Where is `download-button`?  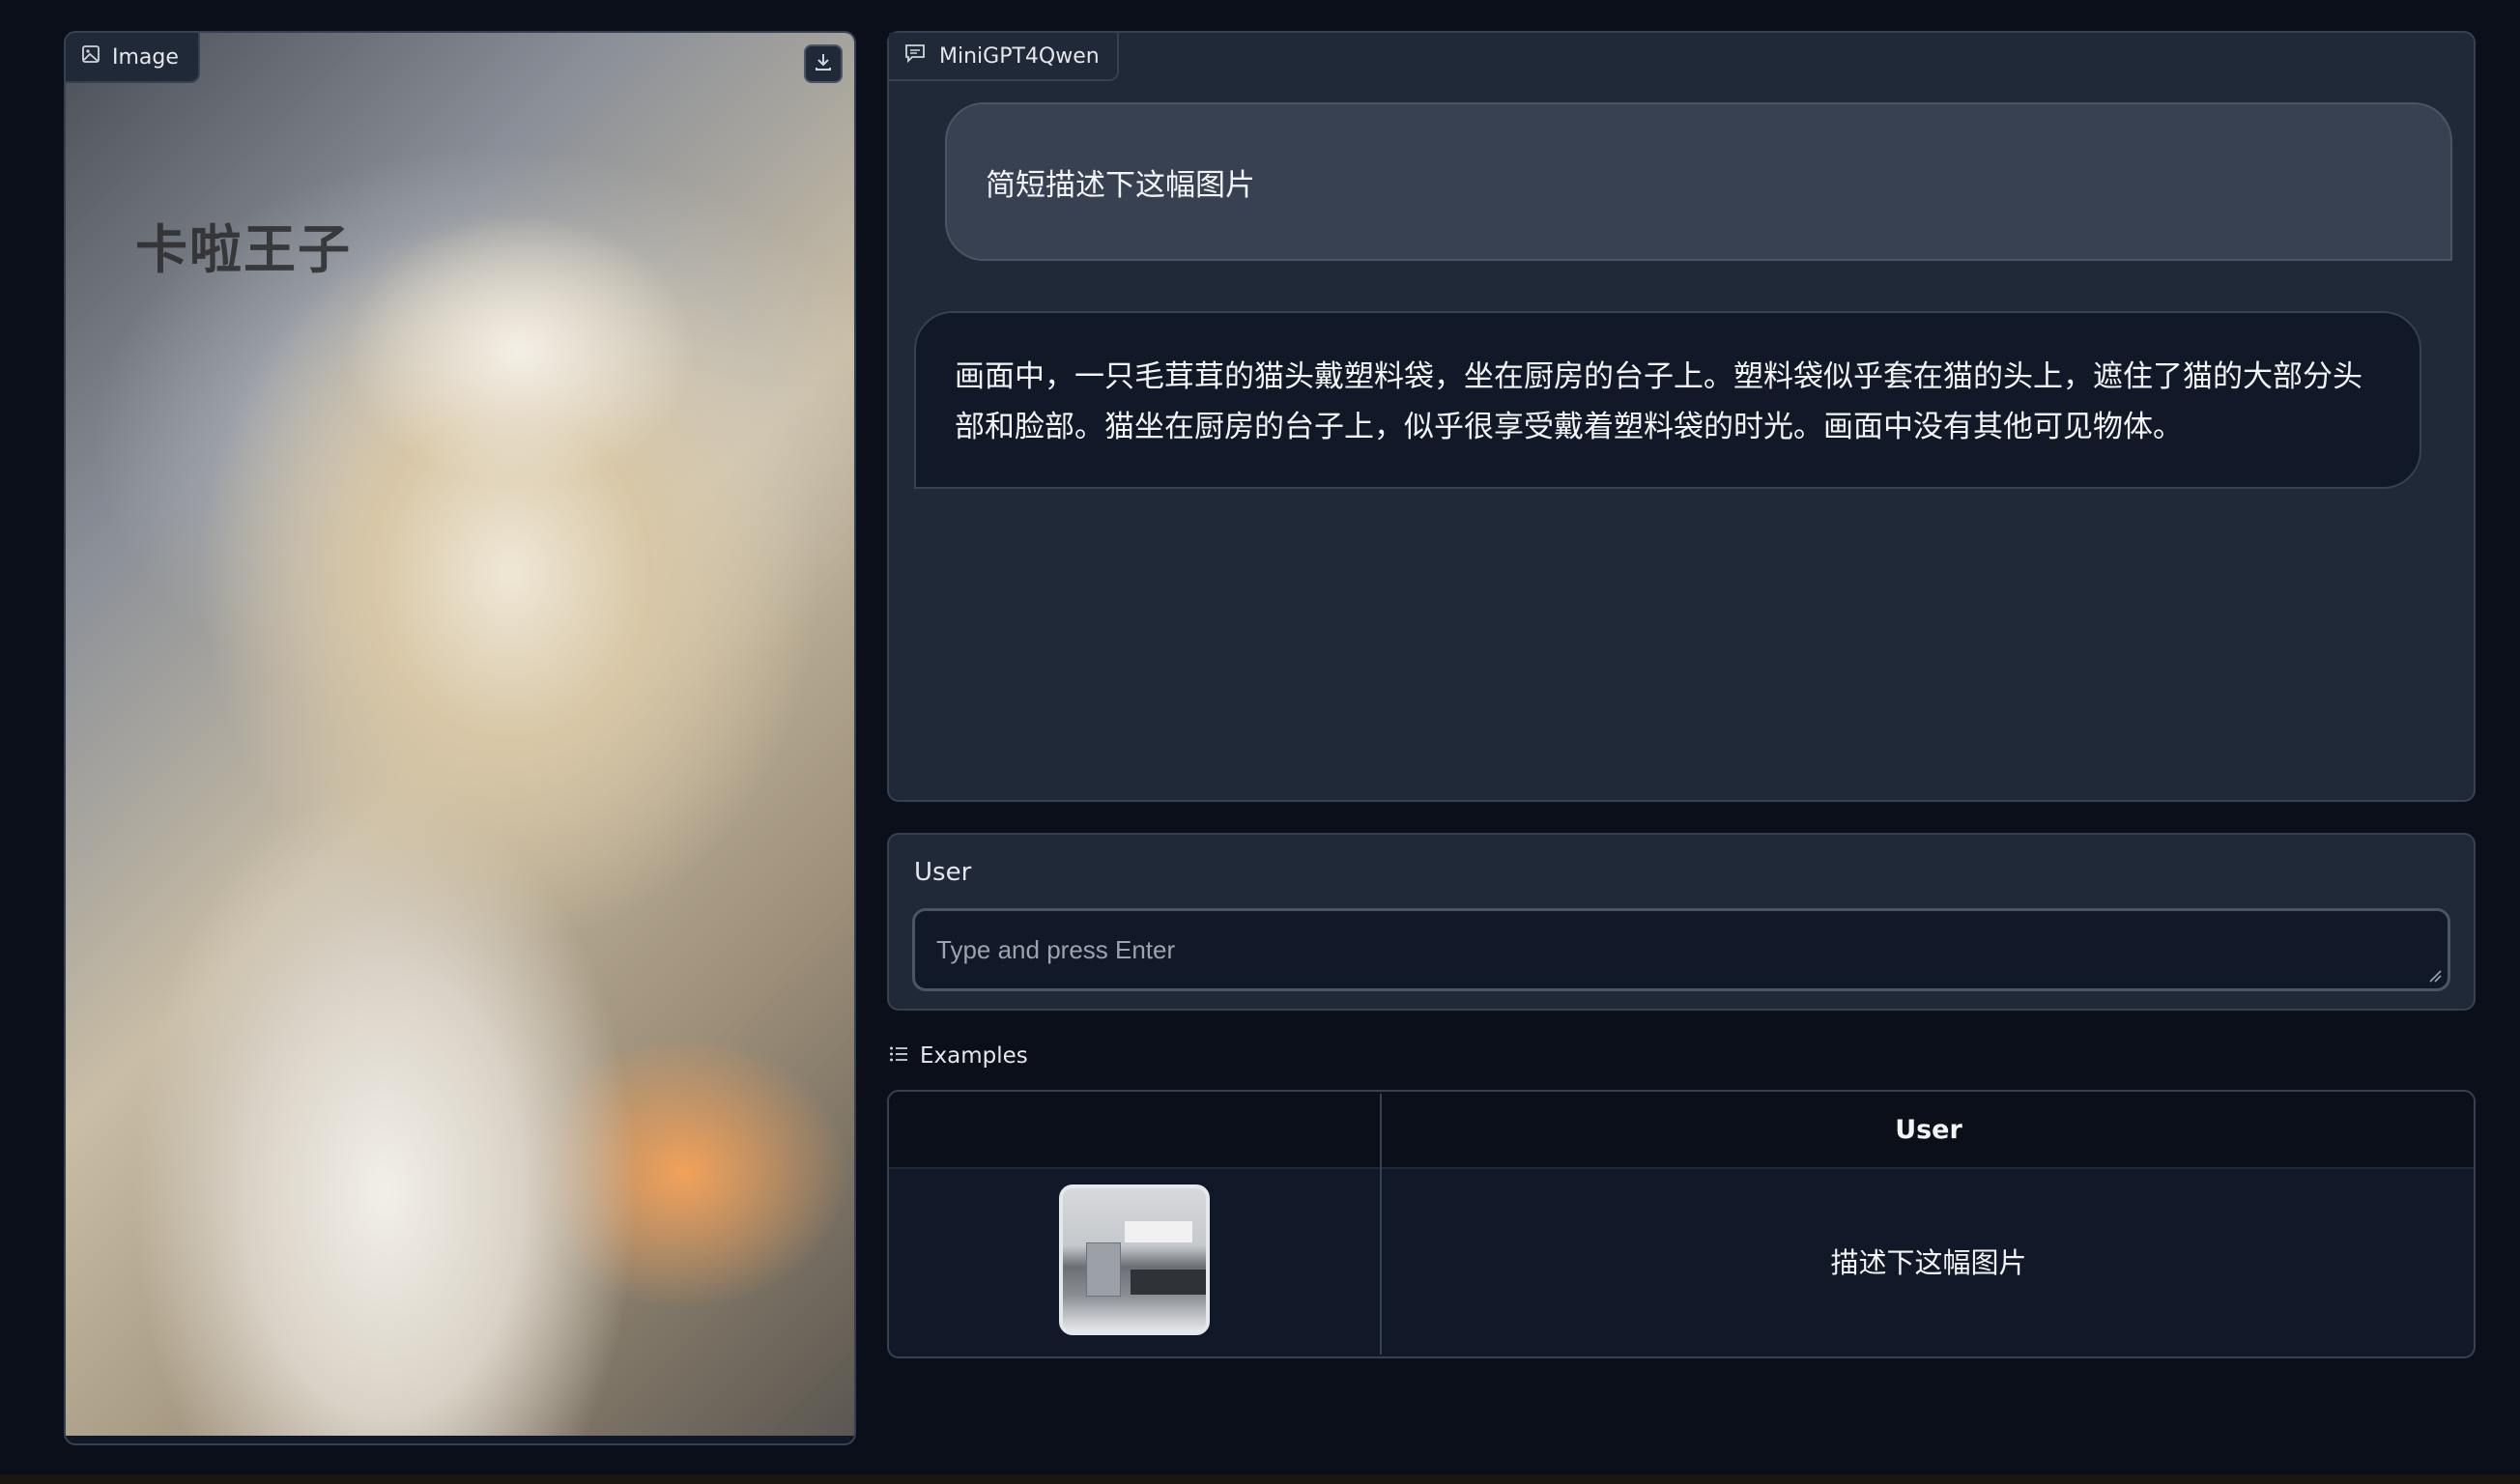
download-button is located at coordinates (824, 64).